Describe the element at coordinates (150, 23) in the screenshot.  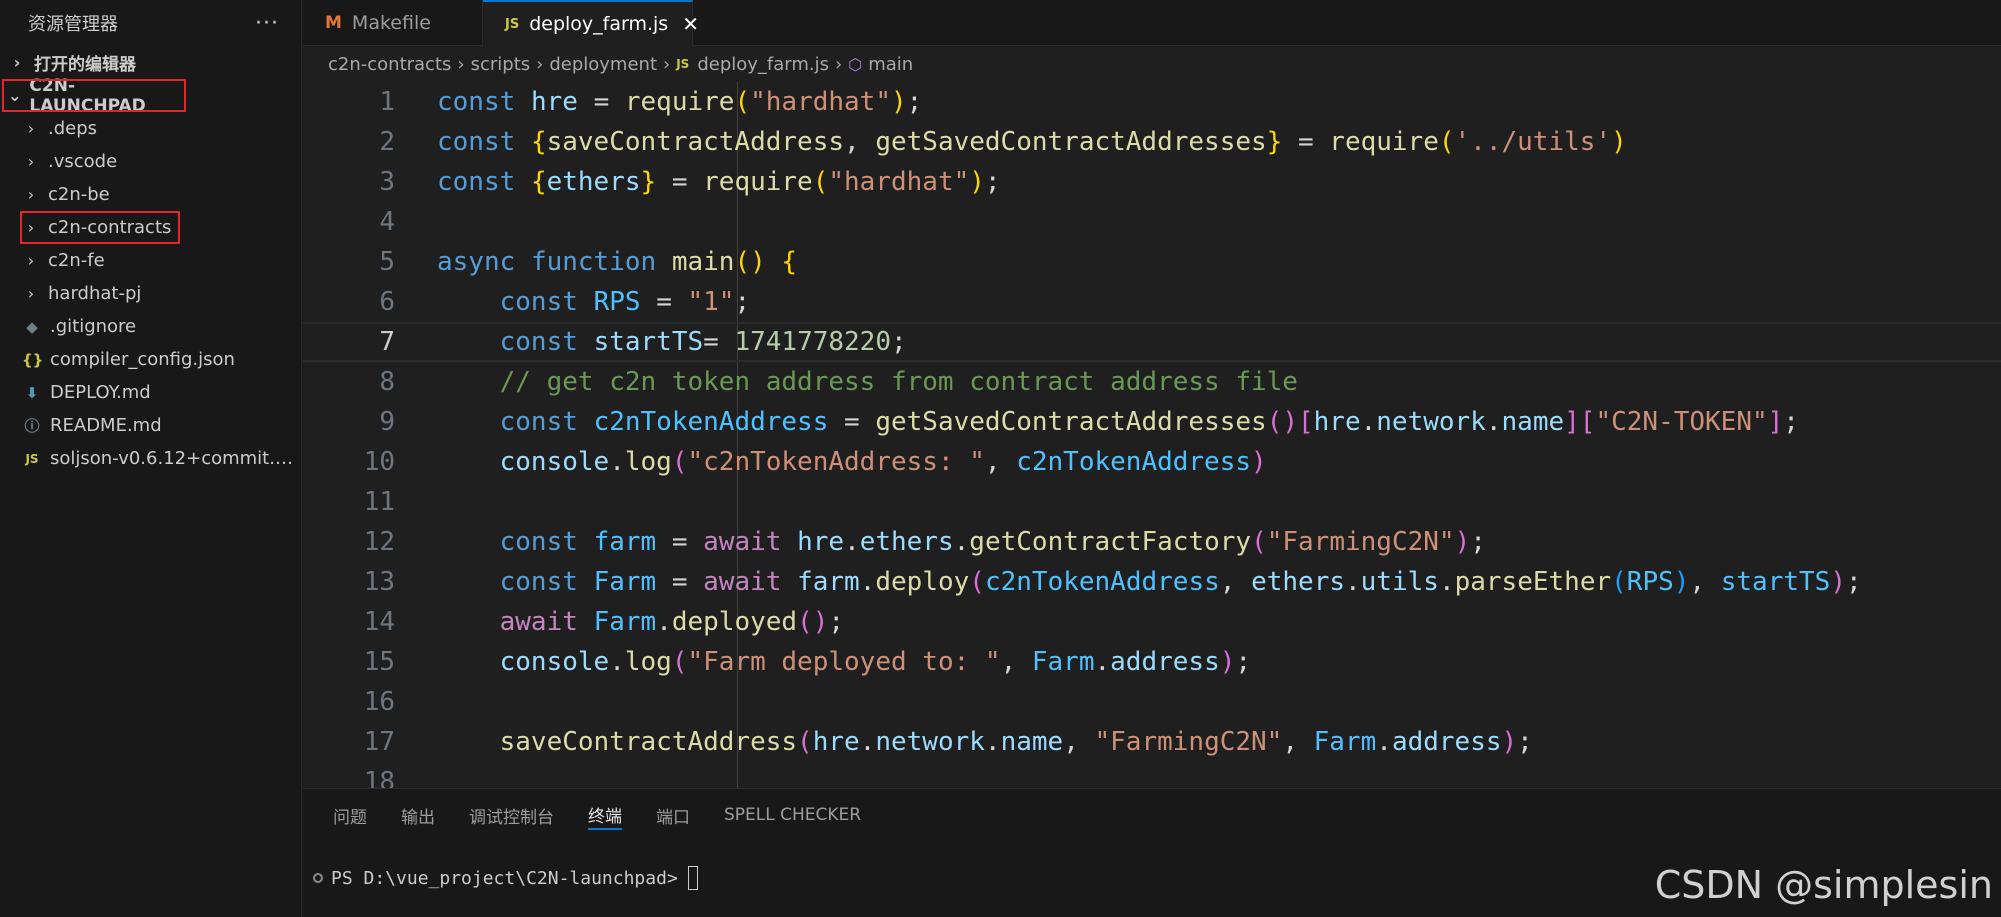
I see `explorer-header: 资源管理器 ···` at that location.